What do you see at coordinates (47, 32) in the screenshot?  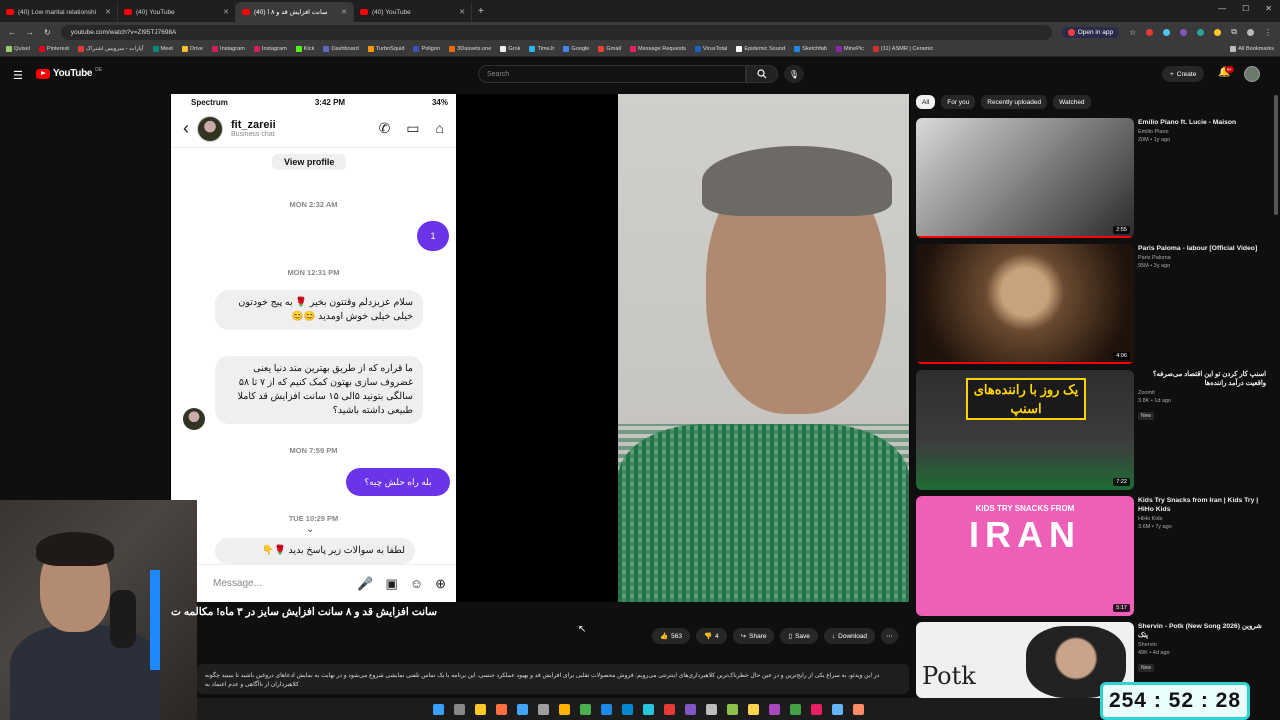 I see `reload-icon: ↻` at bounding box center [47, 32].